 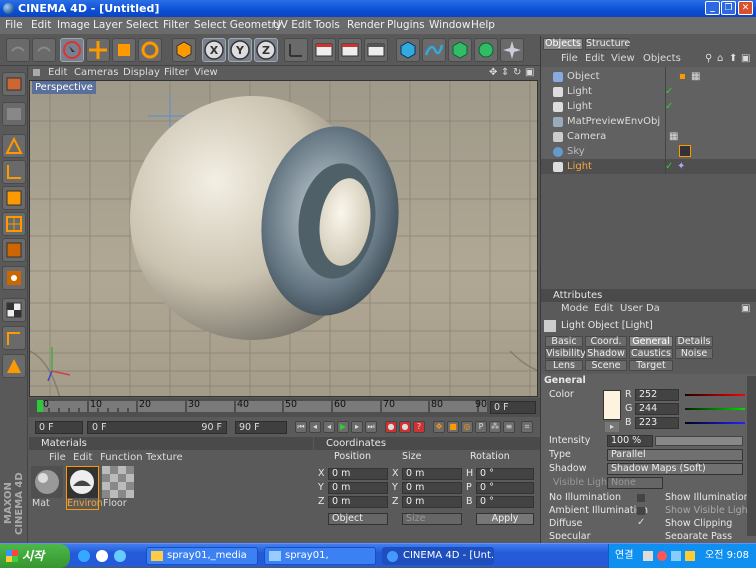 What do you see at coordinates (483, 25) in the screenshot?
I see `menu-help: Help` at bounding box center [483, 25].